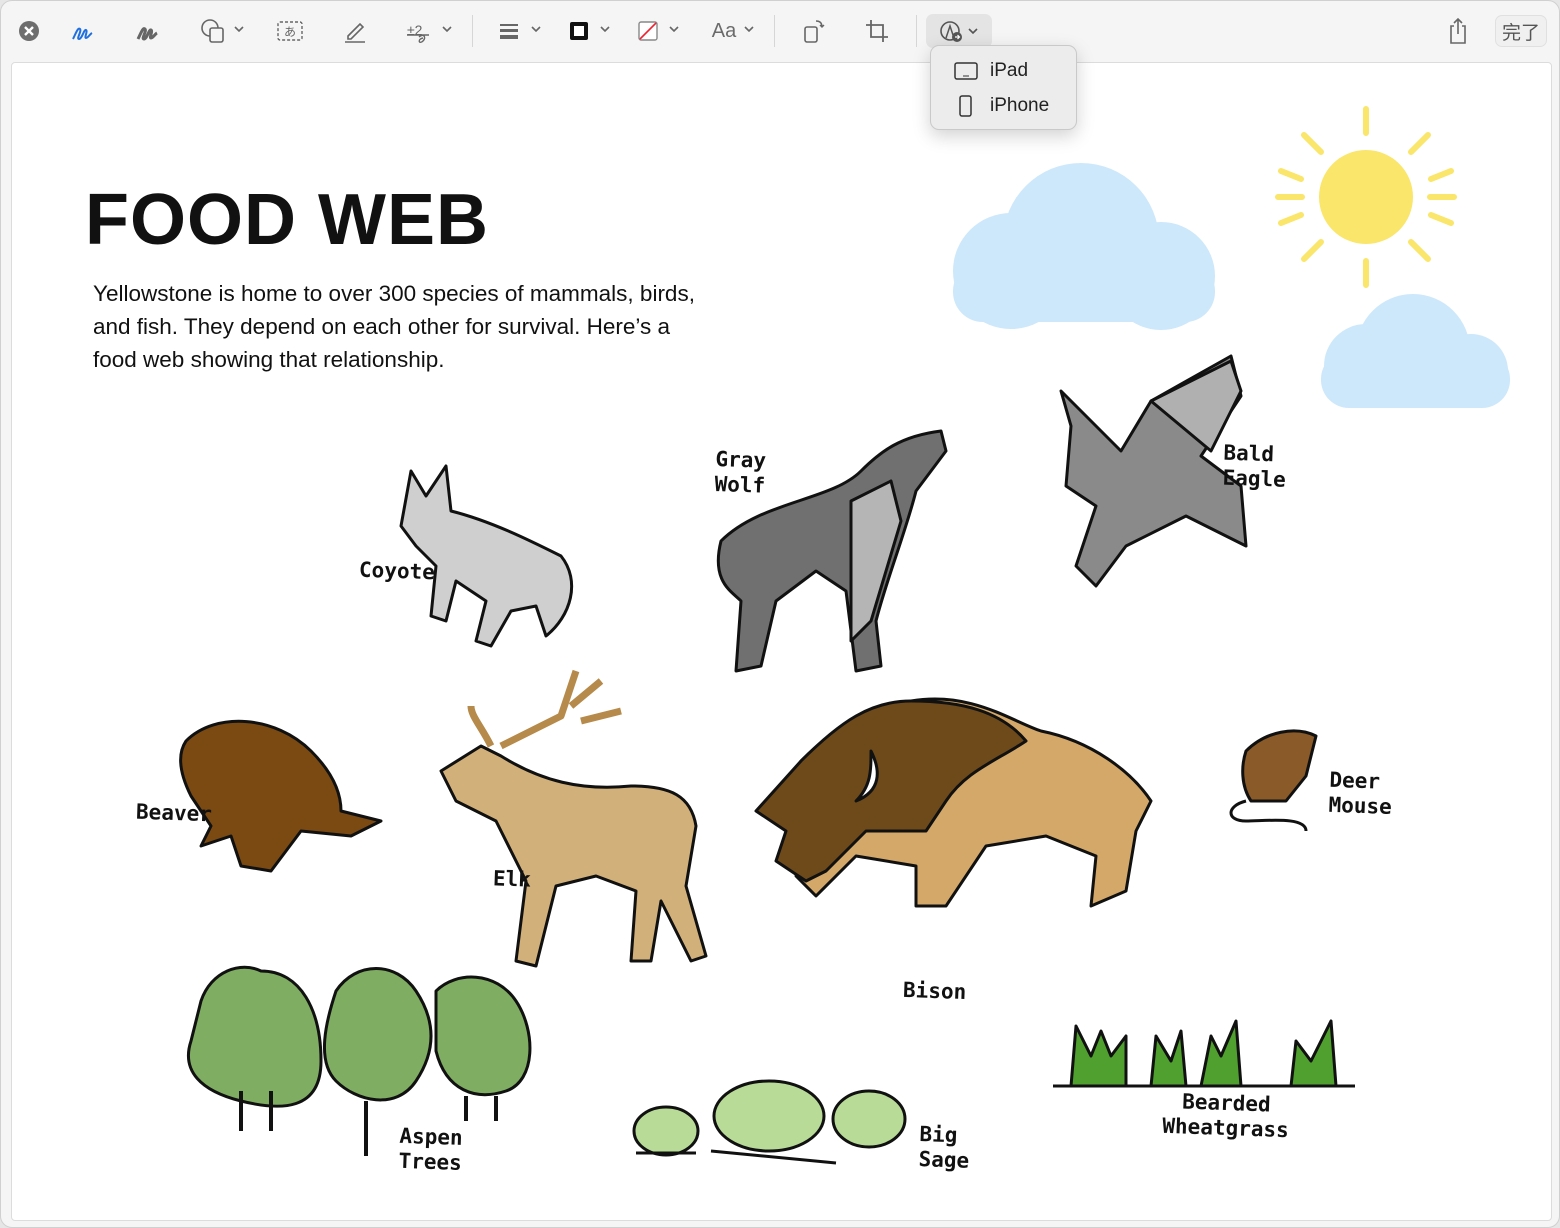 The height and width of the screenshot is (1228, 1560). Describe the element at coordinates (174, 813) in the screenshot. I see `label-beaver: Beaver` at that location.